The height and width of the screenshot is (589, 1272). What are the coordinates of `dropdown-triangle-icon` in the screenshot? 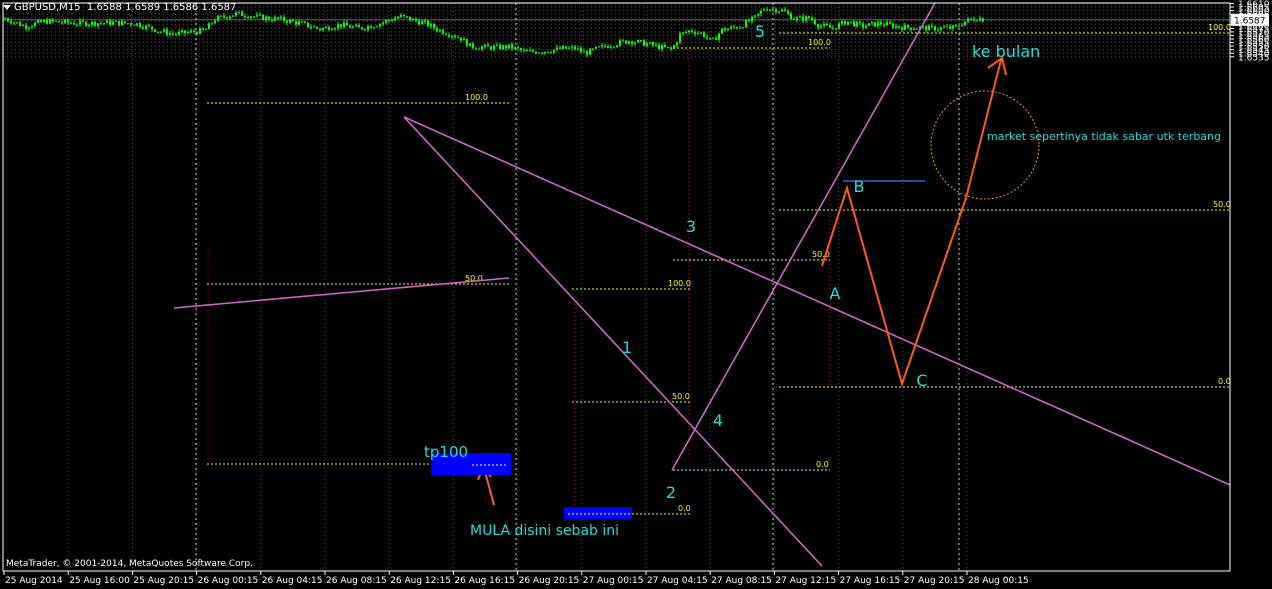 It's located at (7, 7).